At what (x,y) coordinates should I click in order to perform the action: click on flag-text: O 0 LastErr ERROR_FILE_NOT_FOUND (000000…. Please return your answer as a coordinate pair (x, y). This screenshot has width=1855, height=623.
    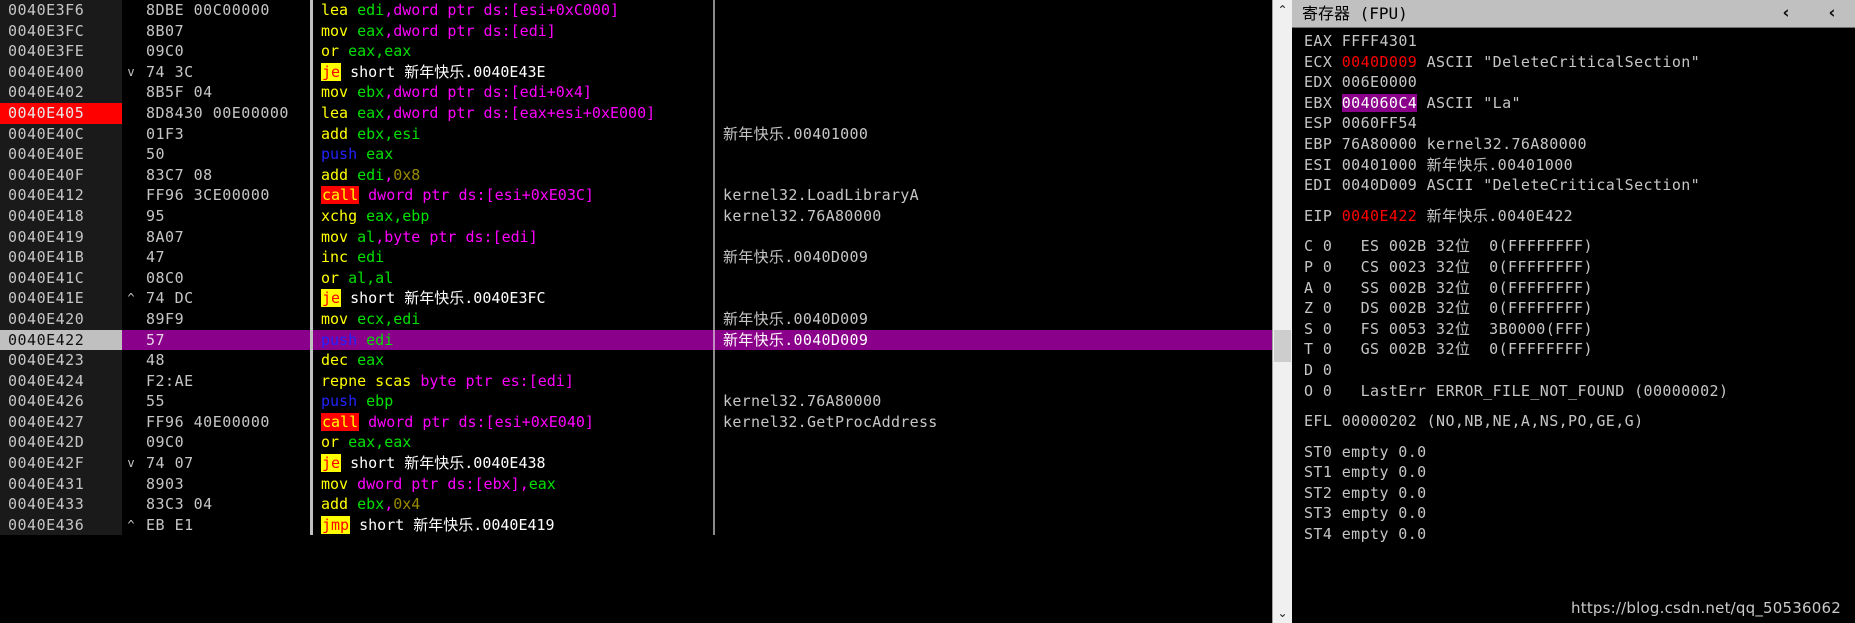
    Looking at the image, I should click on (1516, 391).